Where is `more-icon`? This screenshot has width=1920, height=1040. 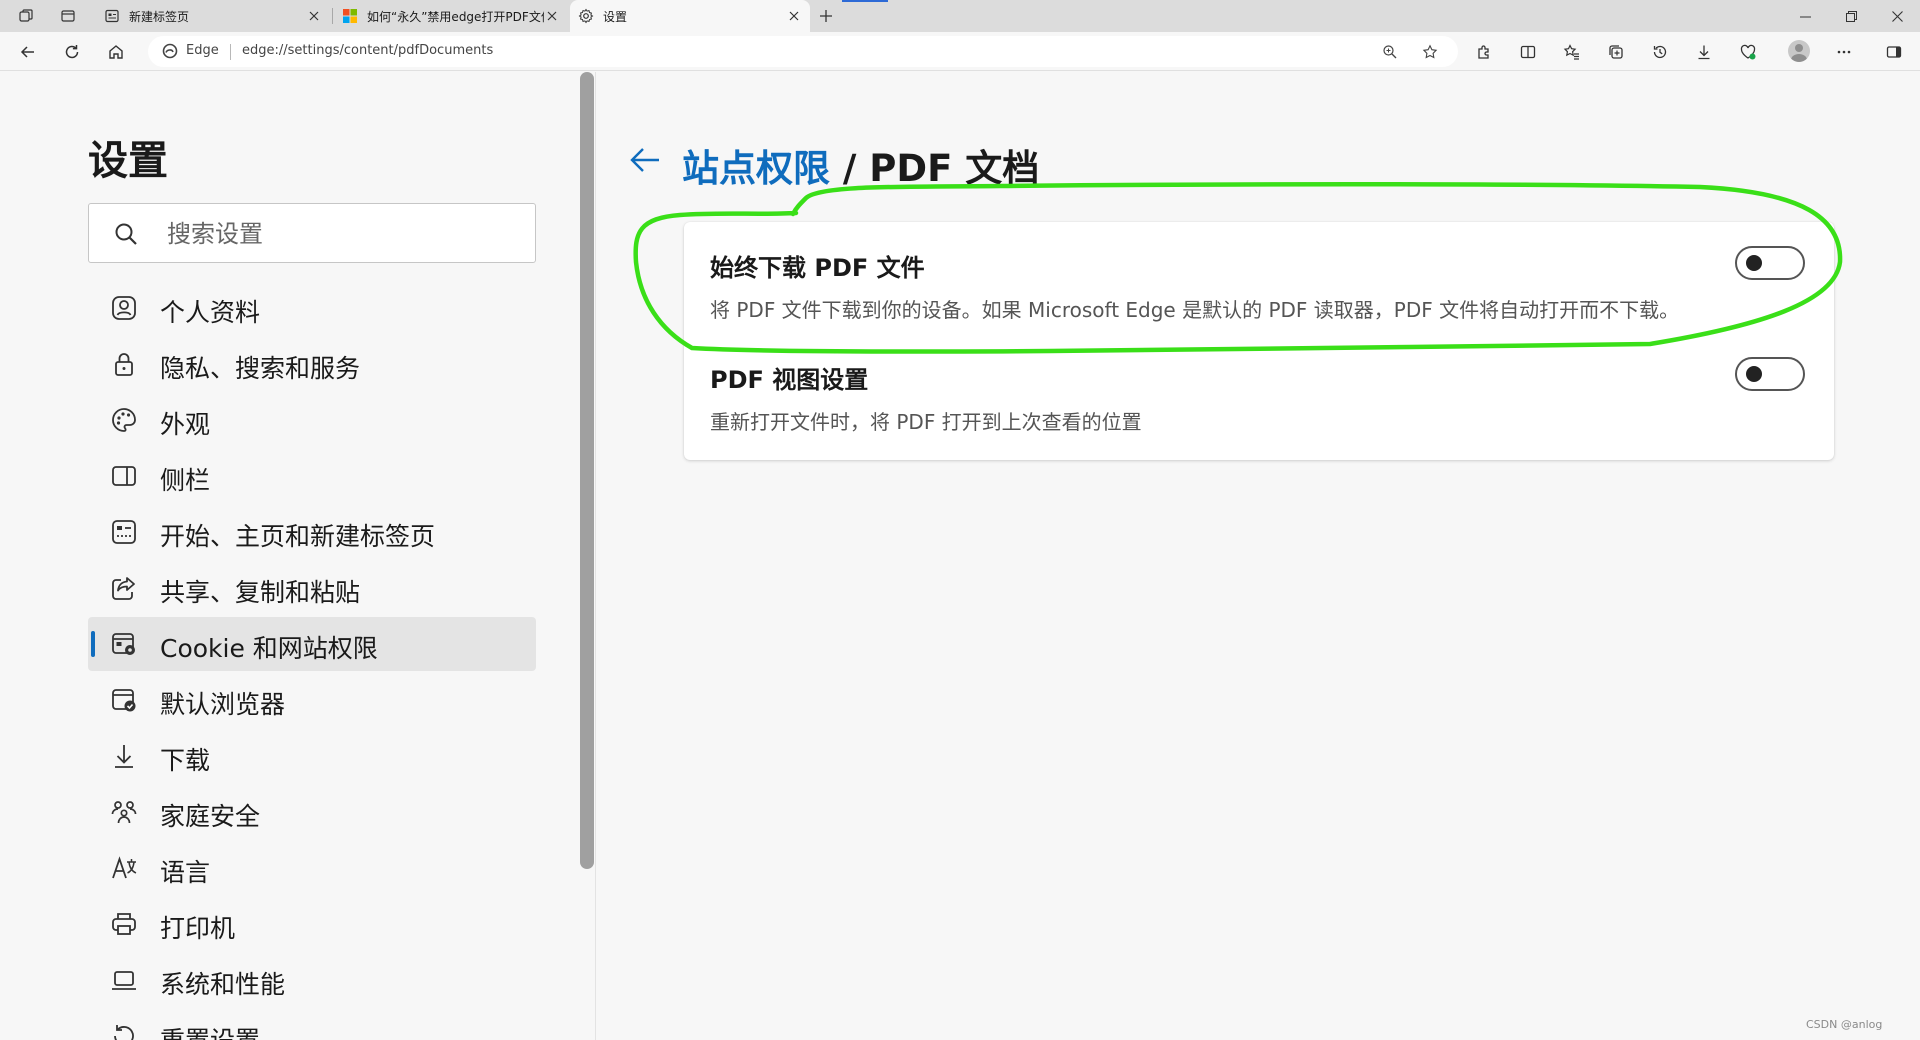 more-icon is located at coordinates (1844, 52).